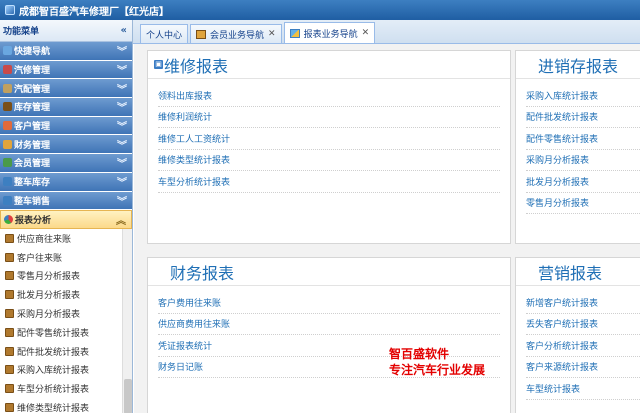  Describe the element at coordinates (66, 219) in the screenshot. I see `sidebar-item-report-analysis: 报表分析 ︽` at that location.